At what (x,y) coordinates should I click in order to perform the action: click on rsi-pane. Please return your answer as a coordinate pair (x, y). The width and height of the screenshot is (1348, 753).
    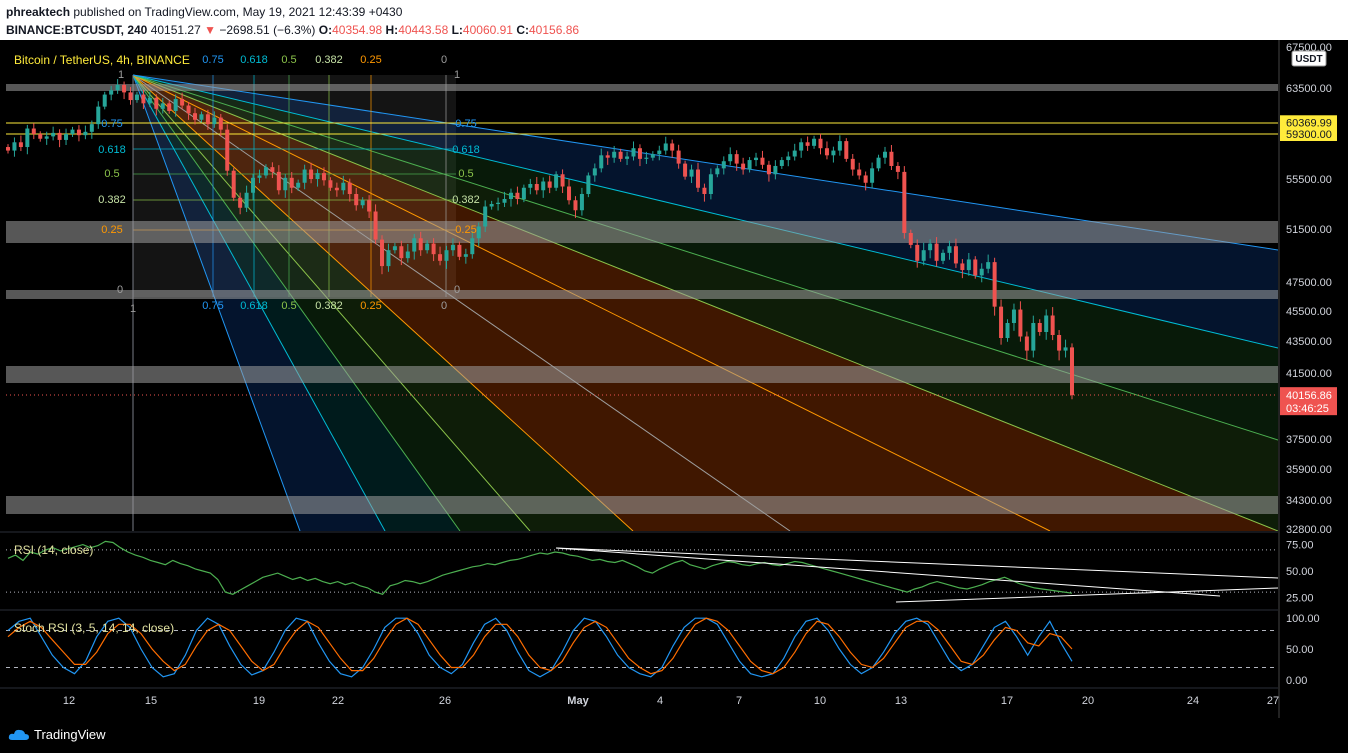
    Looking at the image, I should click on (639, 567).